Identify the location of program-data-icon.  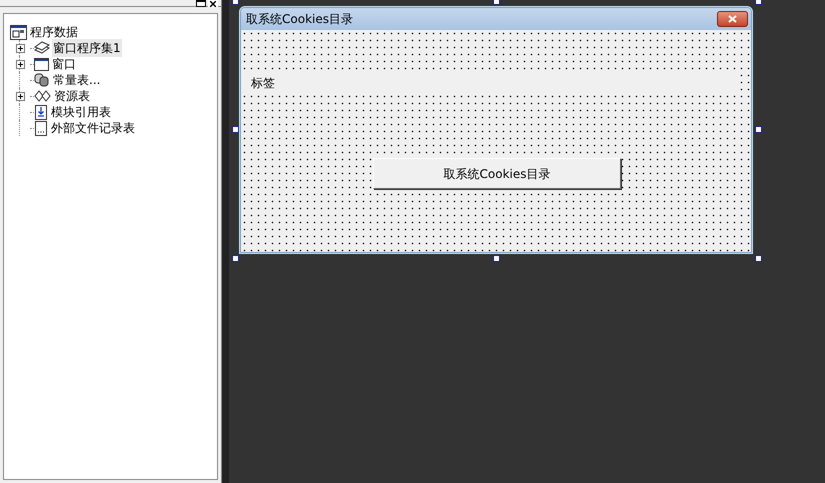
(18, 32).